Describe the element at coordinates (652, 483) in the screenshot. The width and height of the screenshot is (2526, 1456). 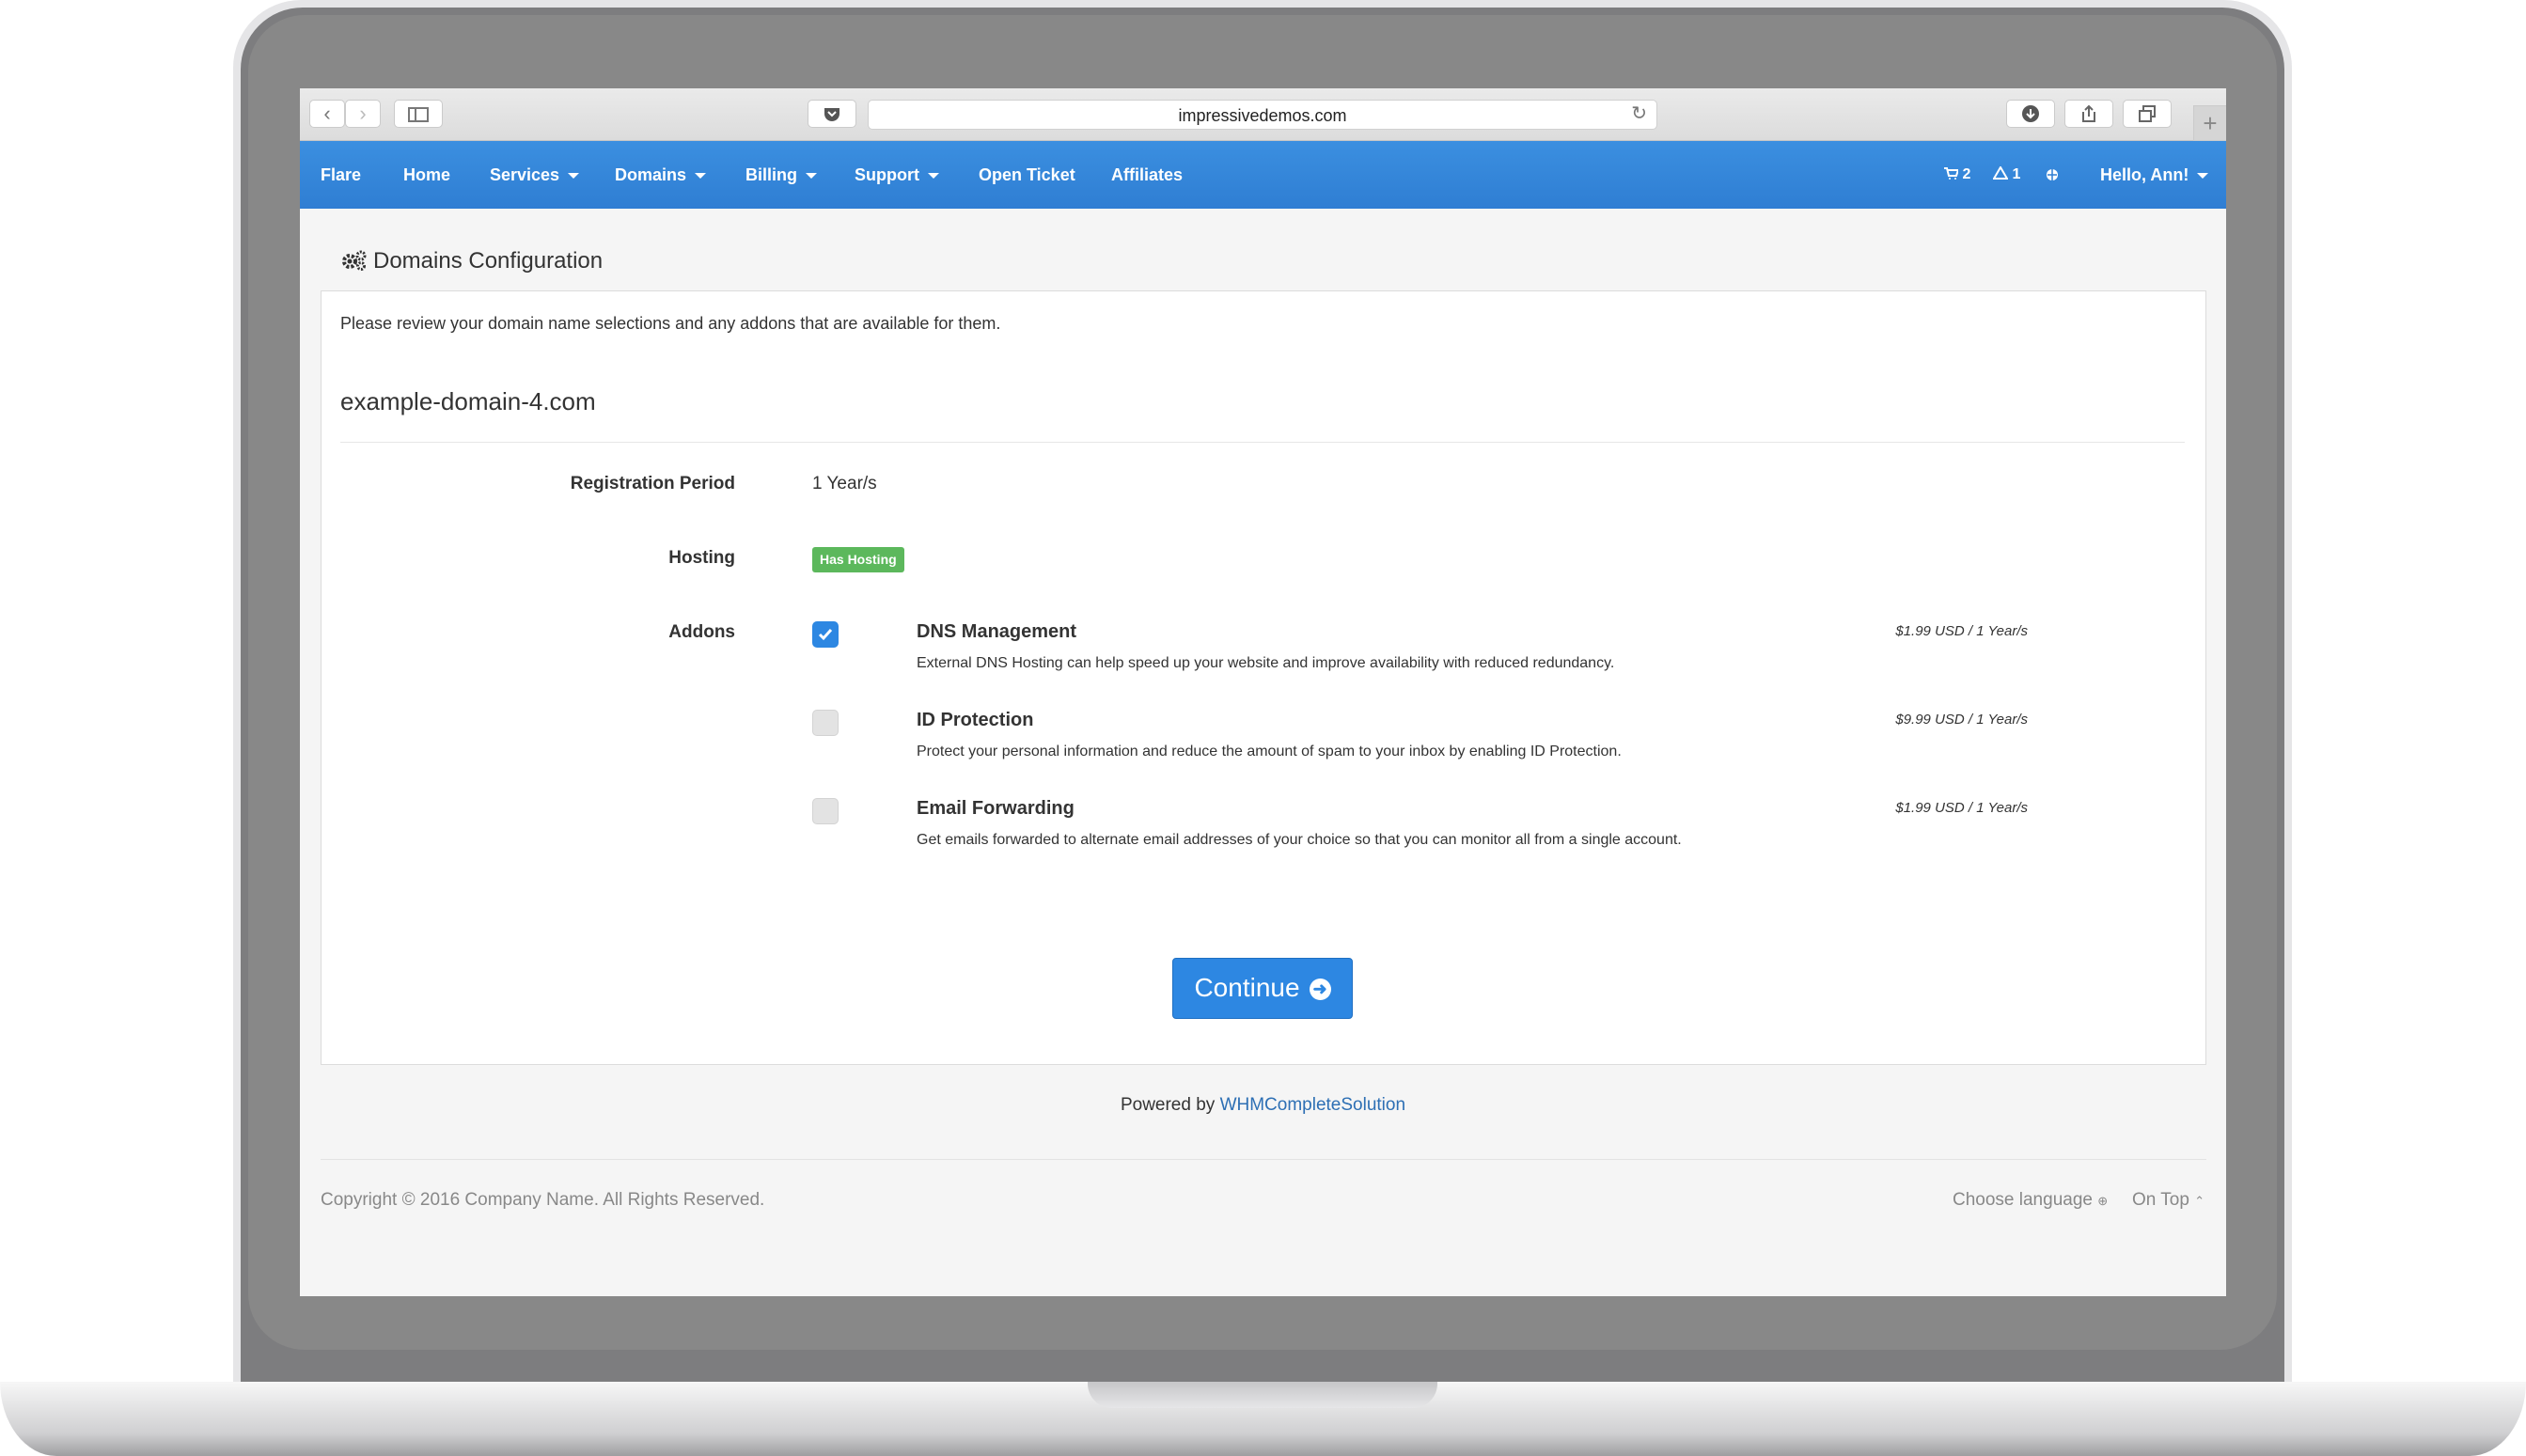
I see `registration-period-label: Registration Period` at that location.